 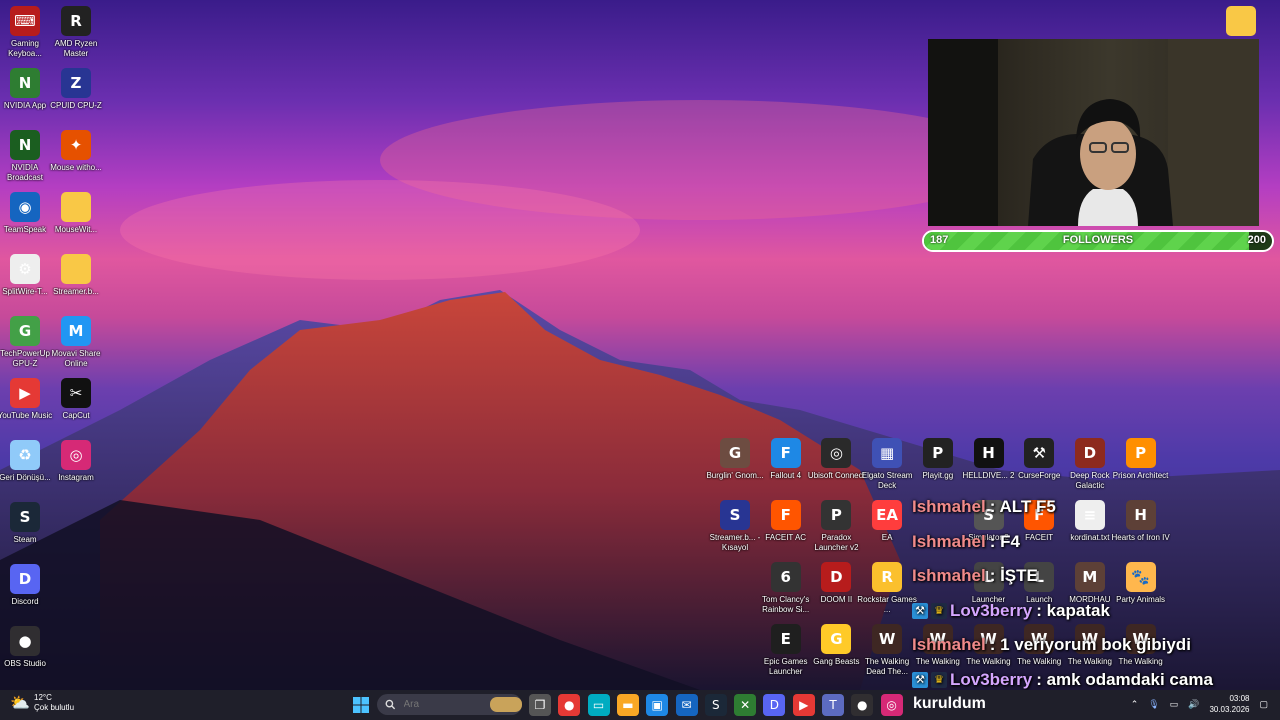 What do you see at coordinates (887, 537) in the screenshot?
I see `desktop-shortcut-label: EA` at bounding box center [887, 537].